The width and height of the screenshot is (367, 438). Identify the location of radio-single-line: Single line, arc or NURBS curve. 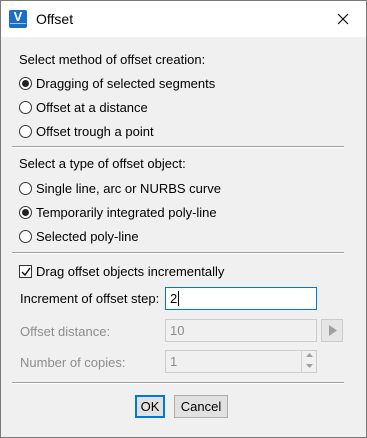
(149, 188).